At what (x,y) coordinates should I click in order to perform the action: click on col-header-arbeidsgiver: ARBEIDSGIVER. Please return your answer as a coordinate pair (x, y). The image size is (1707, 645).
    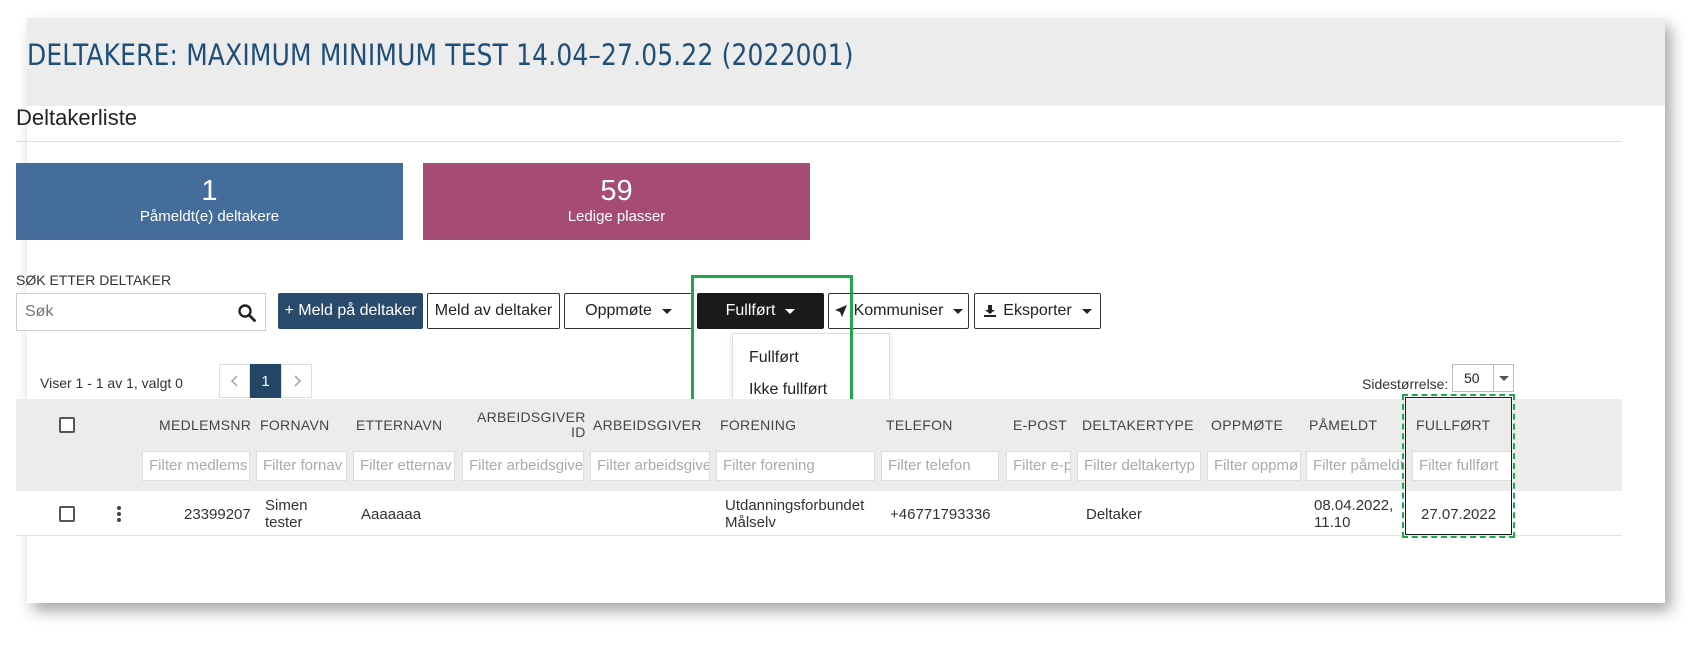
    Looking at the image, I should click on (647, 425).